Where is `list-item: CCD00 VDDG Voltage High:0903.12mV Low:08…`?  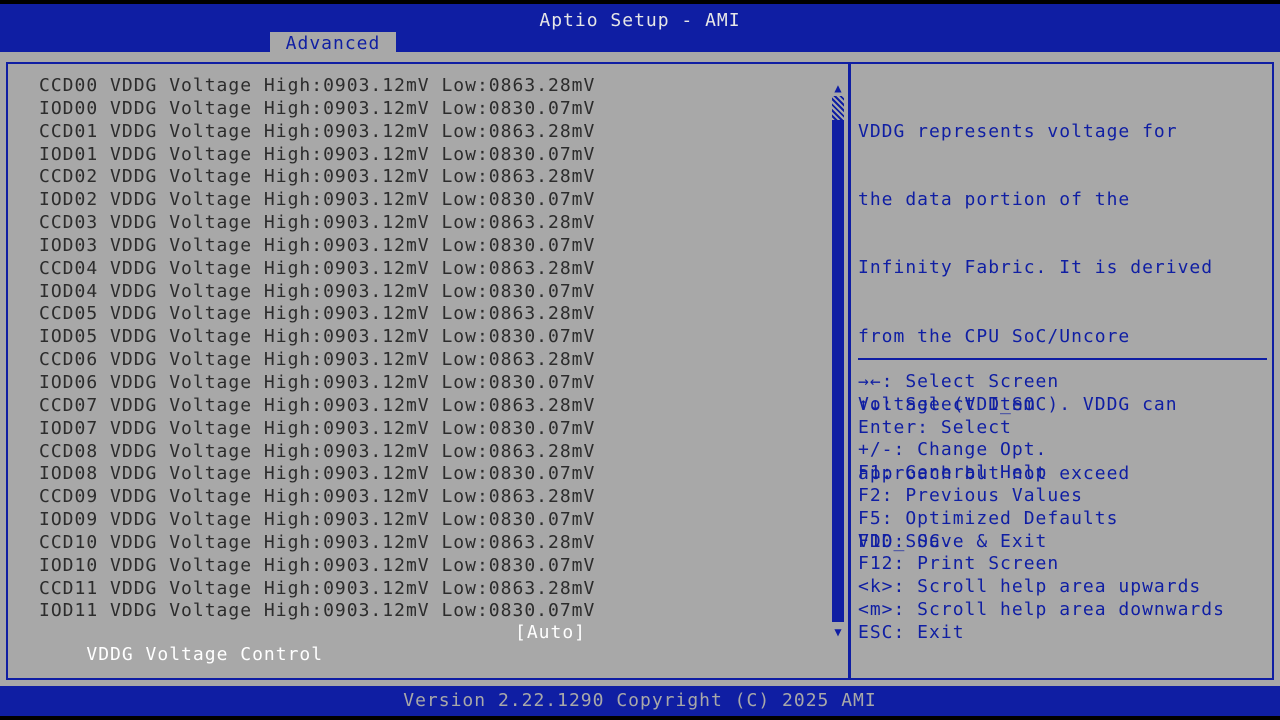 list-item: CCD00 VDDG Voltage High:0903.12mV Low:08… is located at coordinates (317, 85).